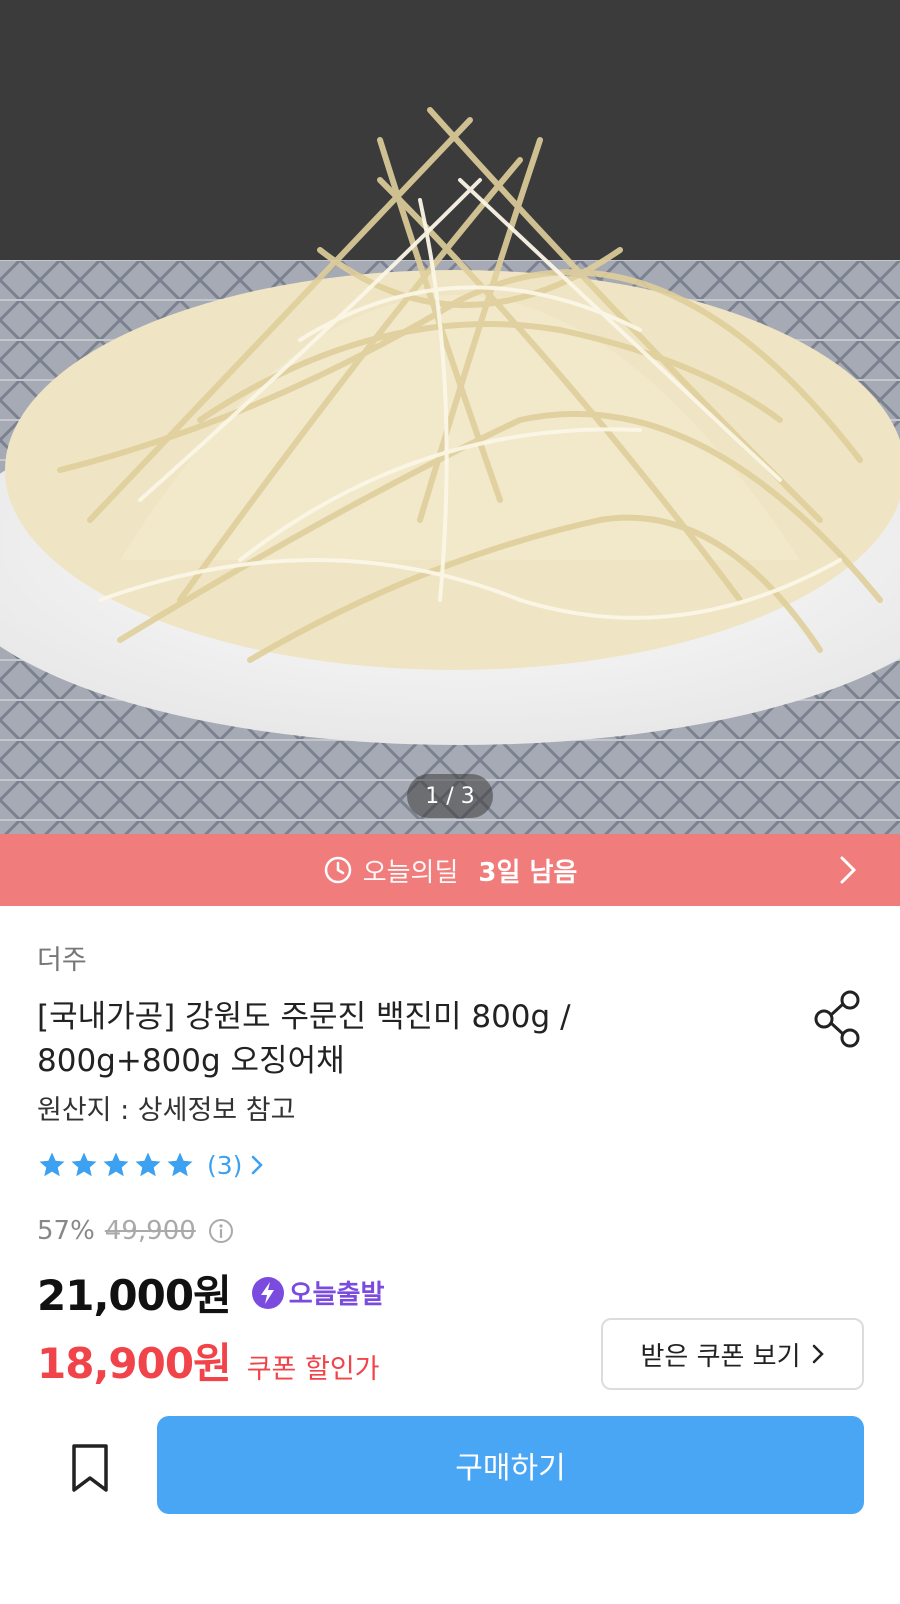  I want to click on deal-label: 오늘의딜, so click(410, 872).